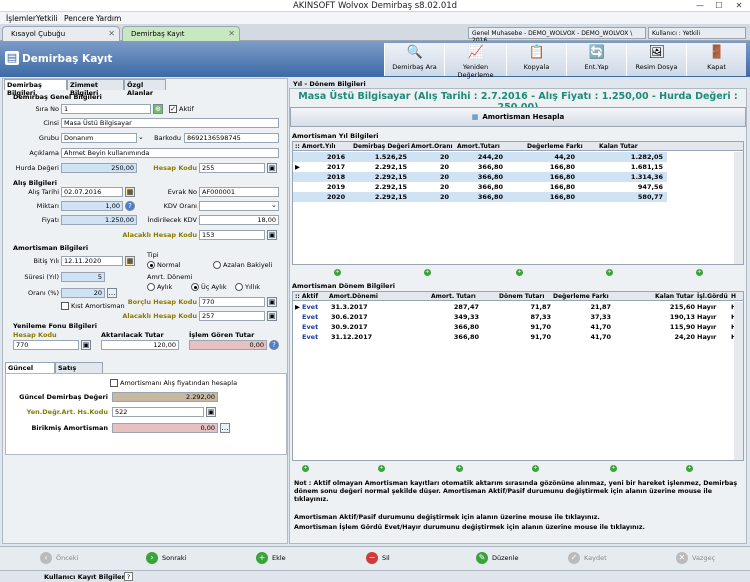  I want to click on tab-zimmet-bilgileri: Zimmet Bilgileri, so click(95, 88).